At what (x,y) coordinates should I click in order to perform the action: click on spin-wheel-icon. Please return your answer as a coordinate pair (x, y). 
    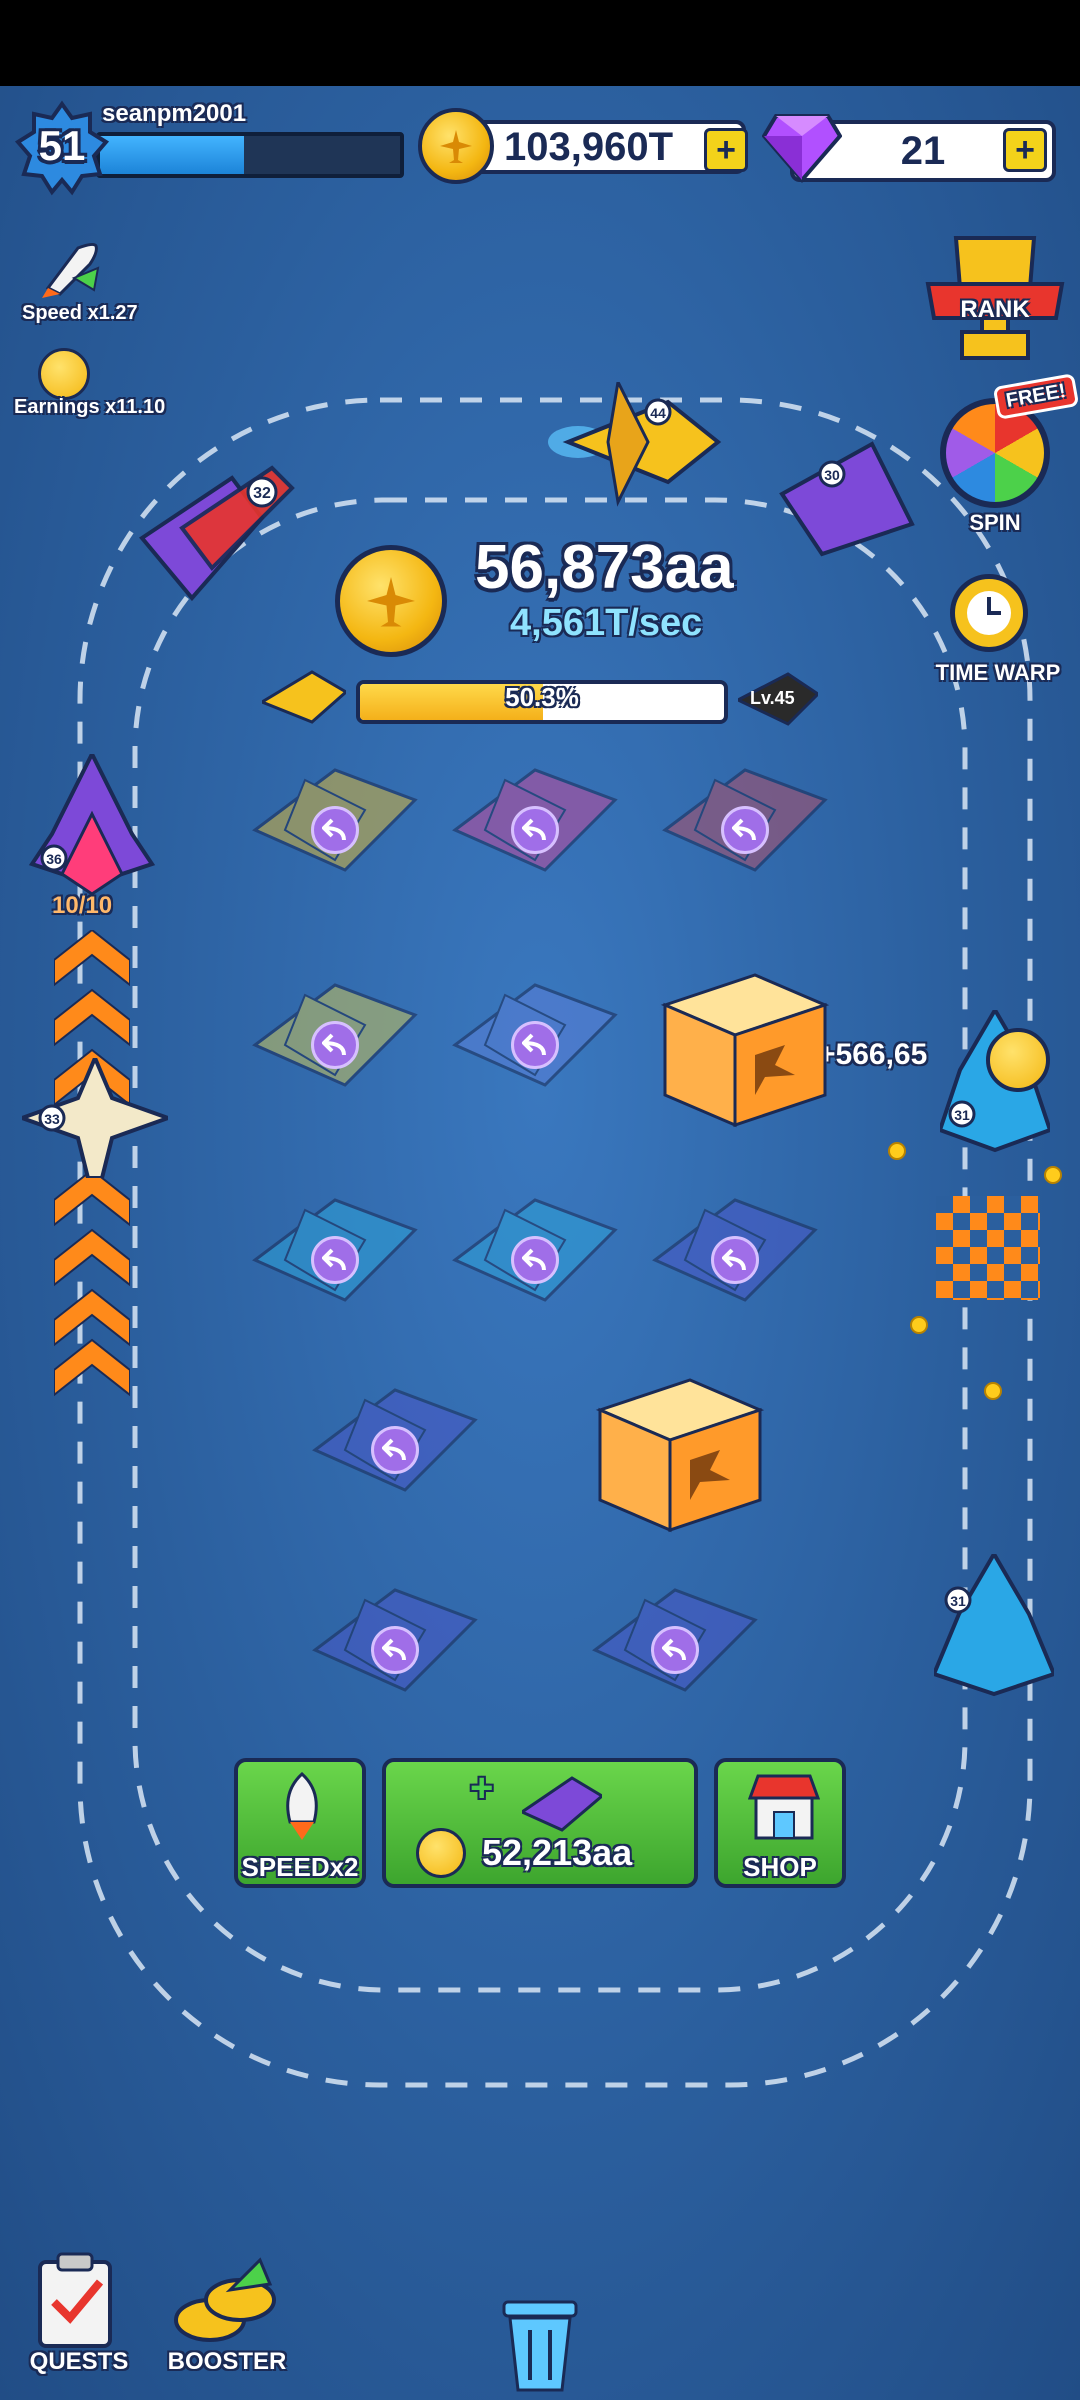
    Looking at the image, I should click on (995, 453).